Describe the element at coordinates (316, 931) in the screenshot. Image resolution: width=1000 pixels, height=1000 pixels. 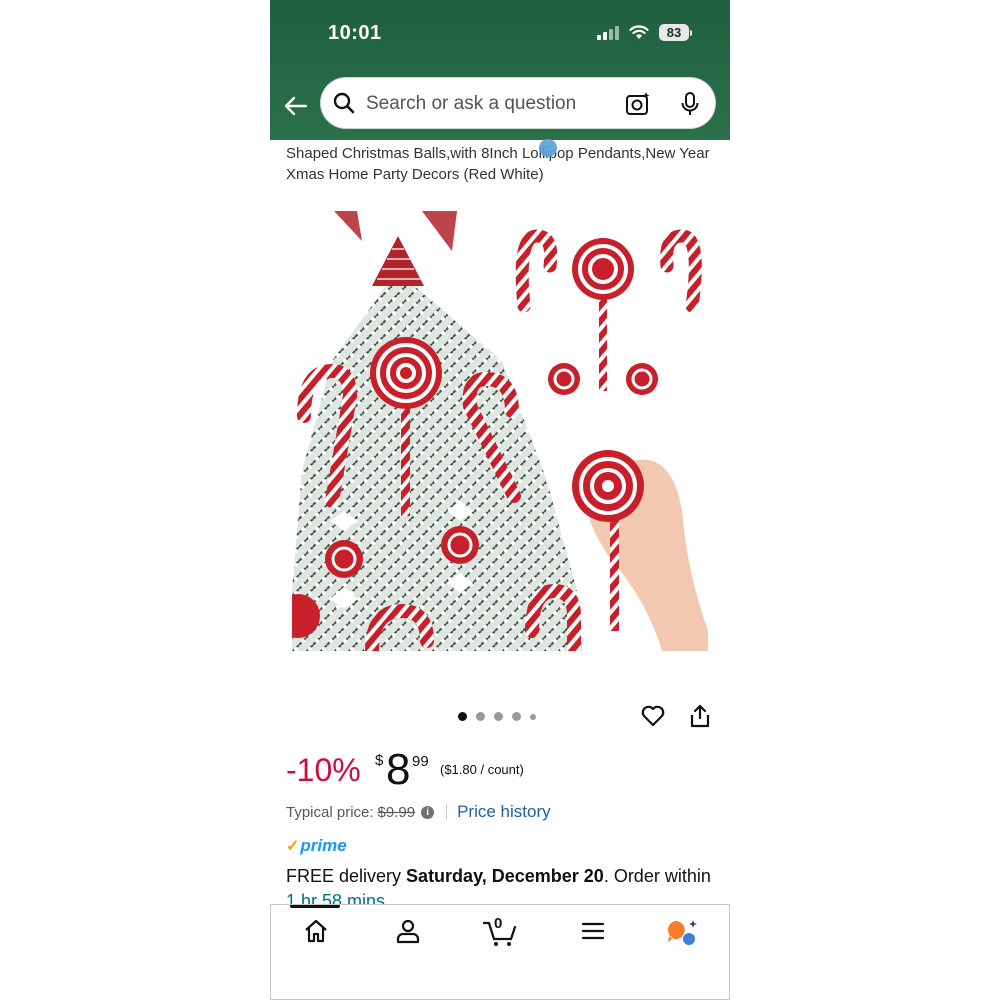
I see `home-icon` at that location.